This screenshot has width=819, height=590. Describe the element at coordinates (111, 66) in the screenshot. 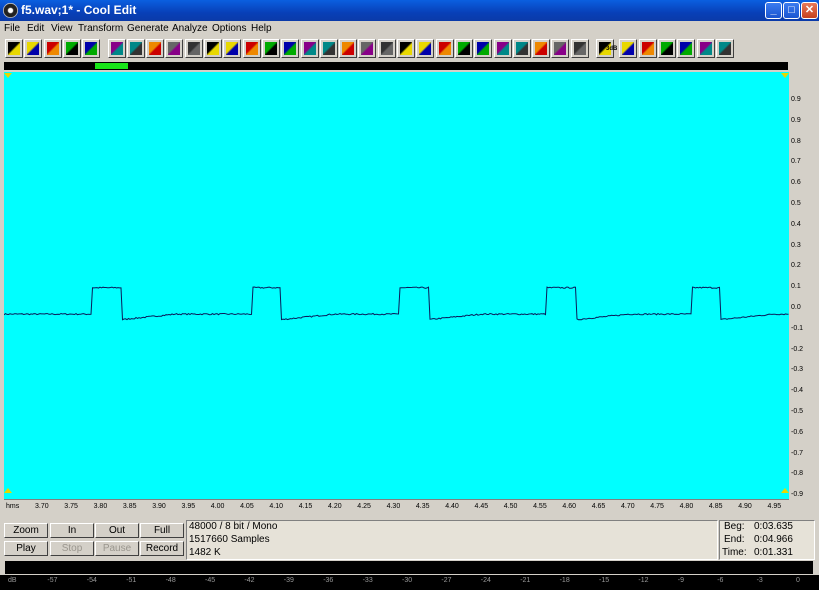

I see `overview-view-range` at that location.